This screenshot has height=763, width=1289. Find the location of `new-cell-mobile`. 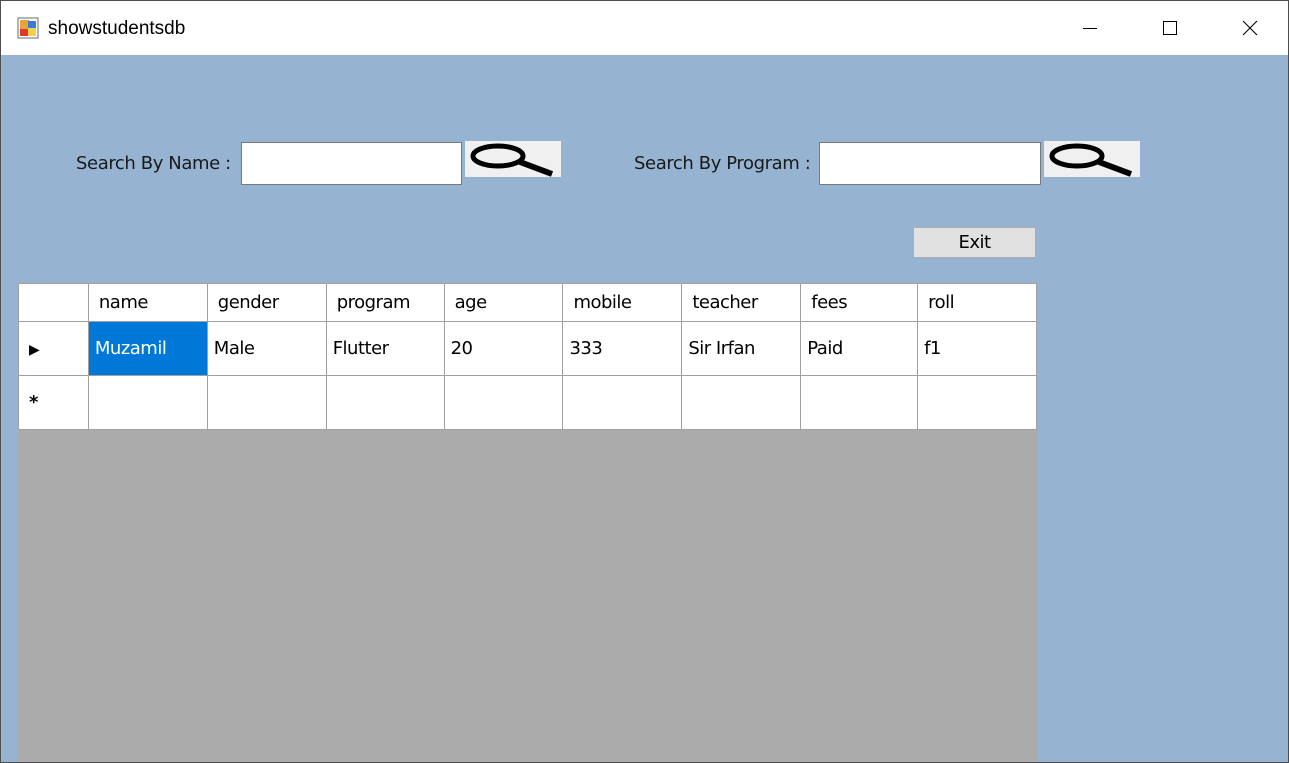

new-cell-mobile is located at coordinates (622, 402).